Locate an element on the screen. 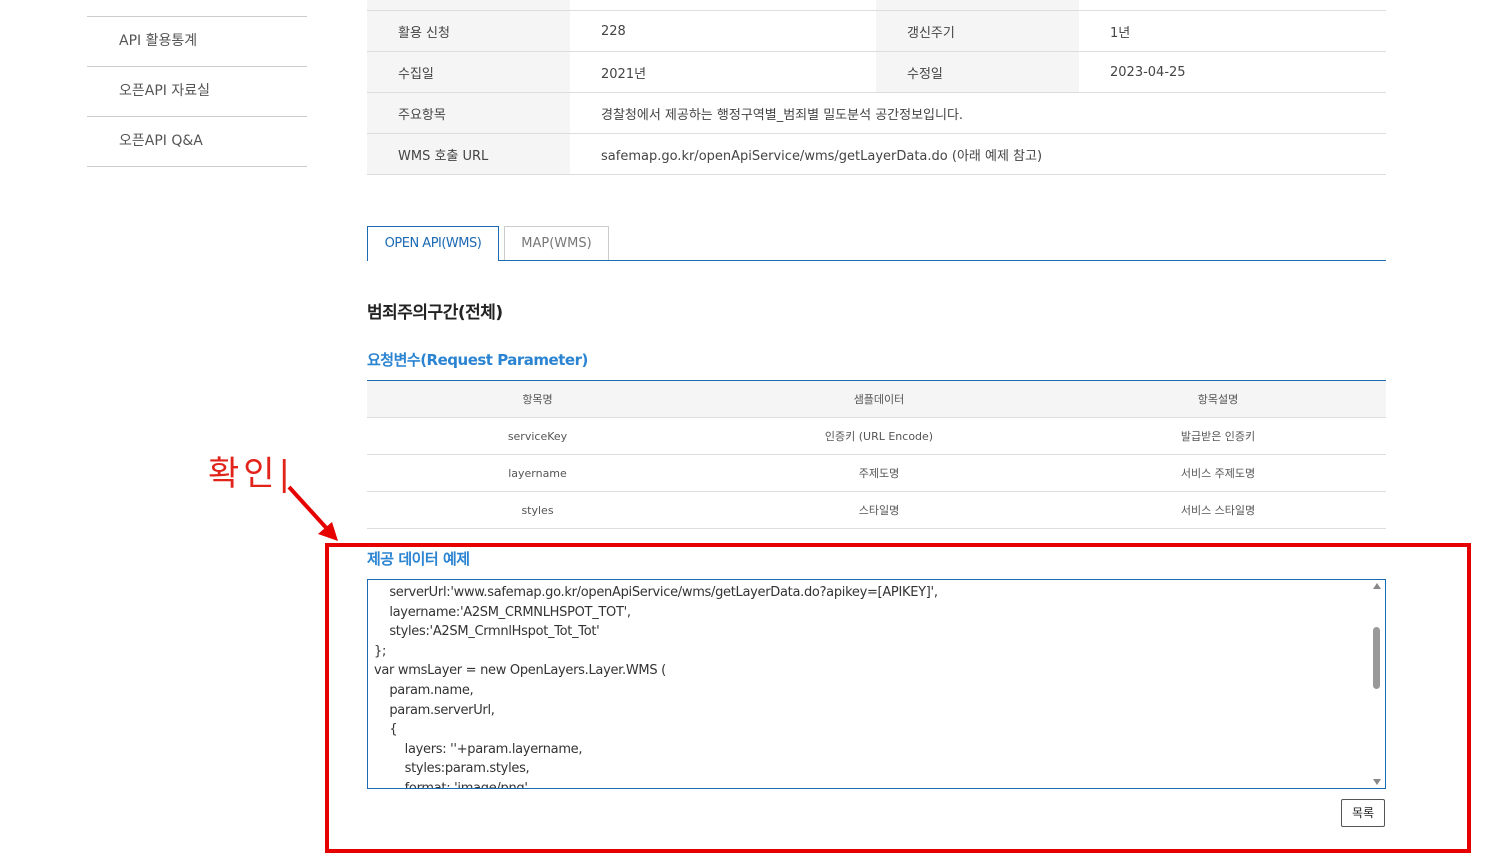 This screenshot has height=867, width=1485. table-row: styles 스타일명 서비스 스타일명 is located at coordinates (876, 510).